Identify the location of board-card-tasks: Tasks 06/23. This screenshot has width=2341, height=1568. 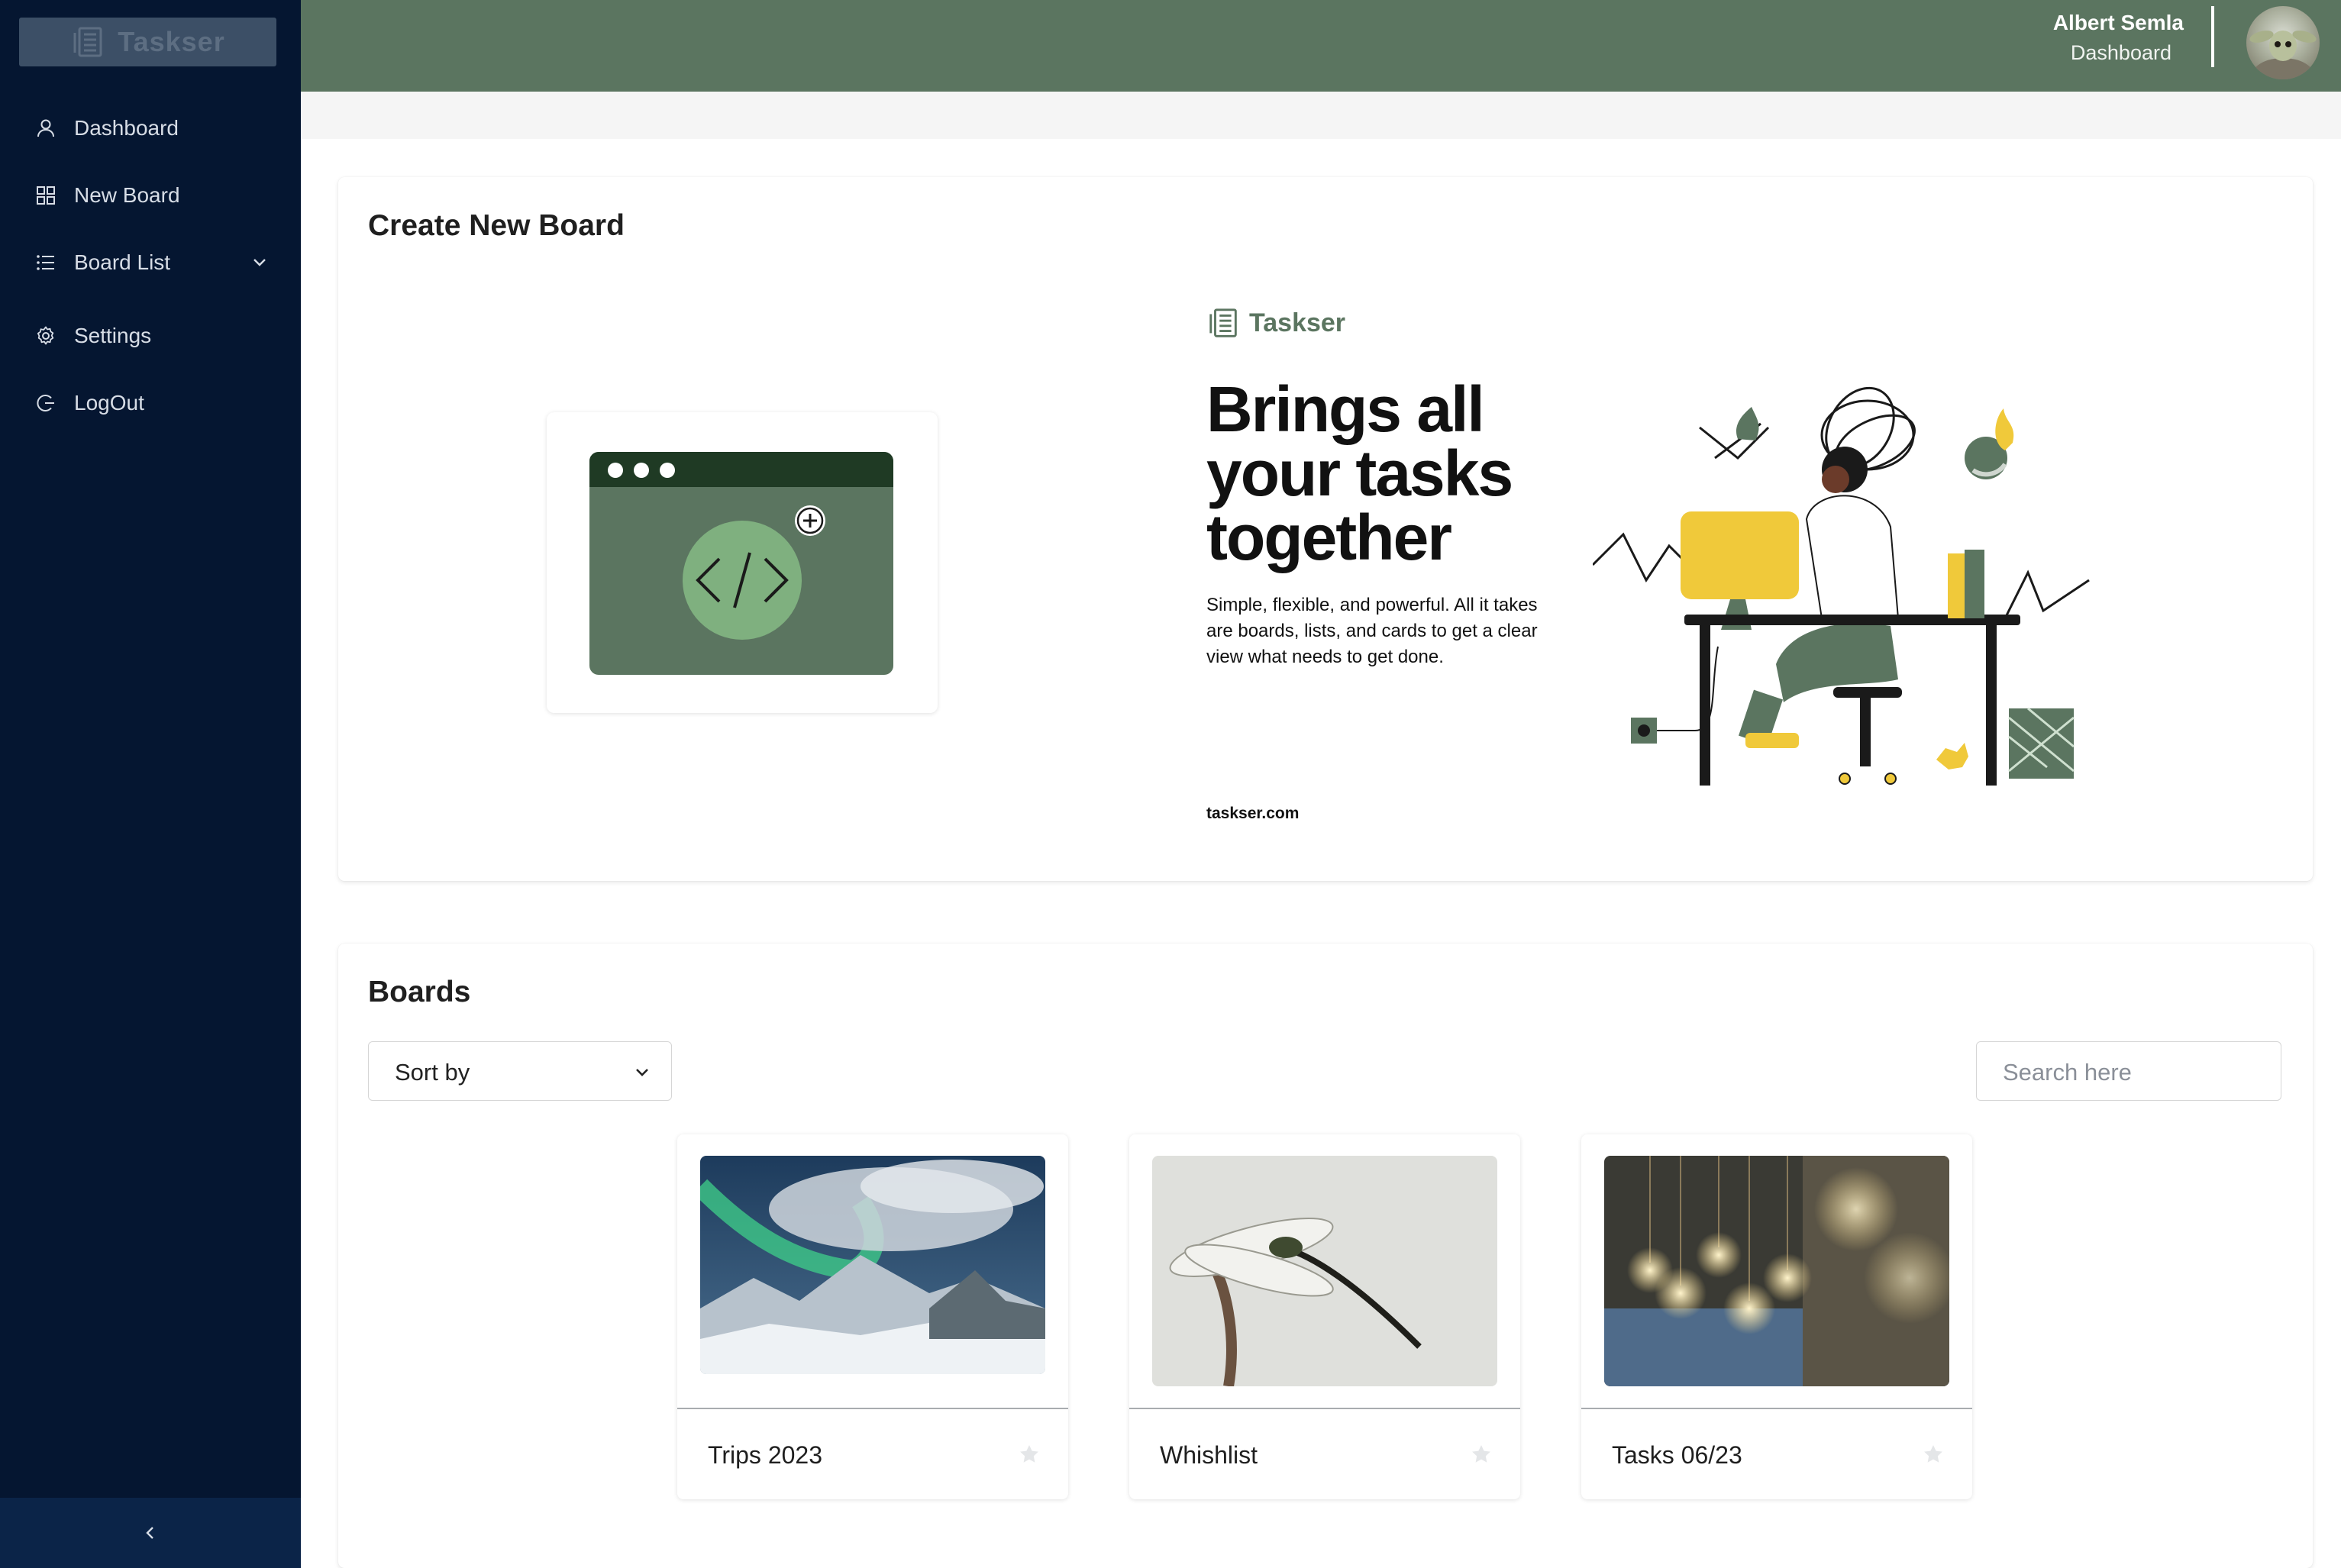
(1777, 1316).